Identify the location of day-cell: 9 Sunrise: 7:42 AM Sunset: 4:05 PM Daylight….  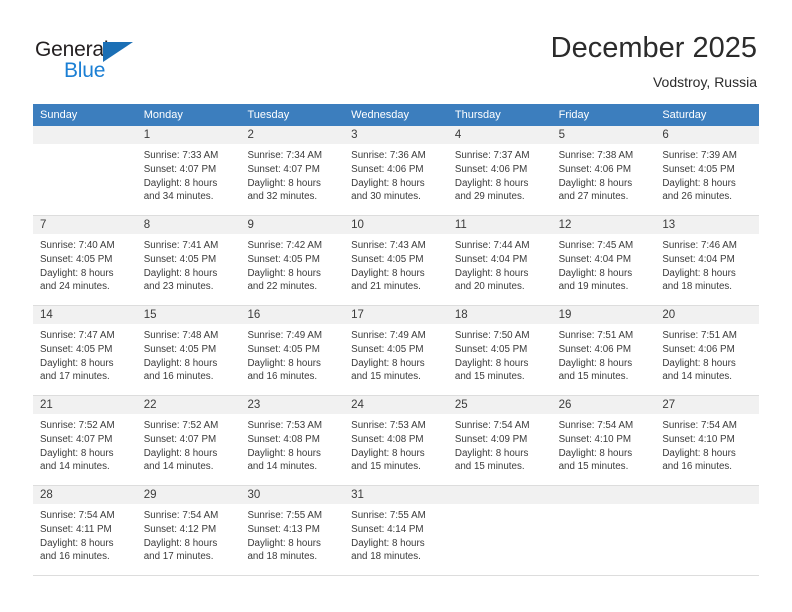
(292, 260).